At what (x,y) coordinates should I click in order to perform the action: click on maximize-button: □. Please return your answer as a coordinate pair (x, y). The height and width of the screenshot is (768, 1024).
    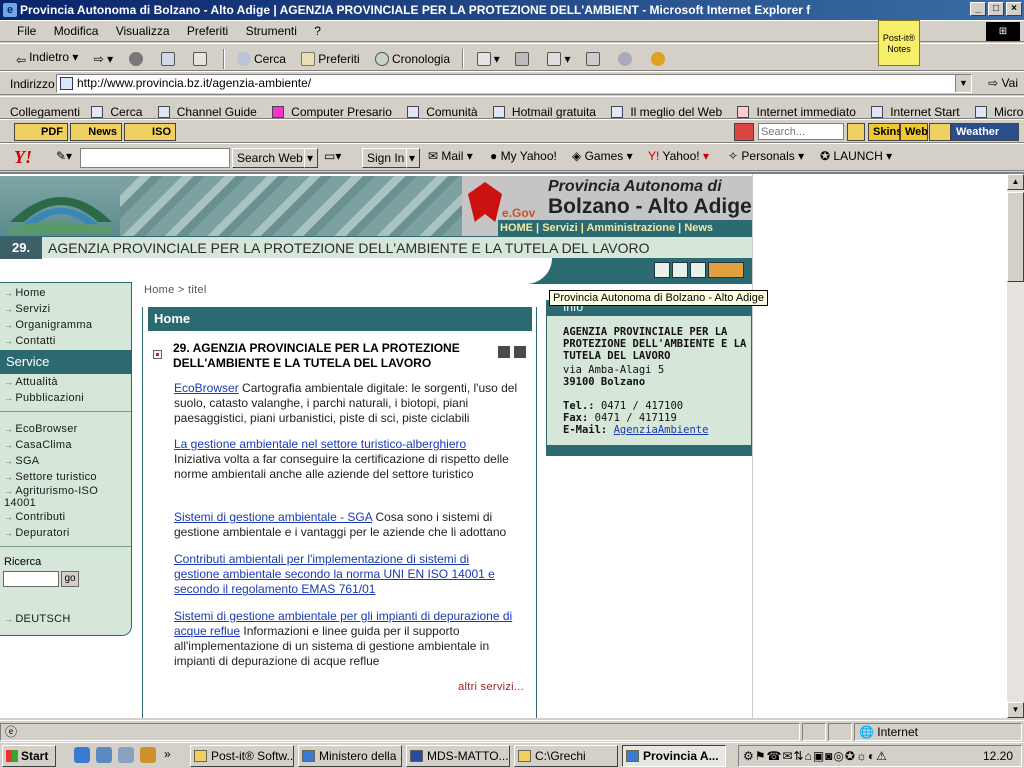
    Looking at the image, I should click on (996, 9).